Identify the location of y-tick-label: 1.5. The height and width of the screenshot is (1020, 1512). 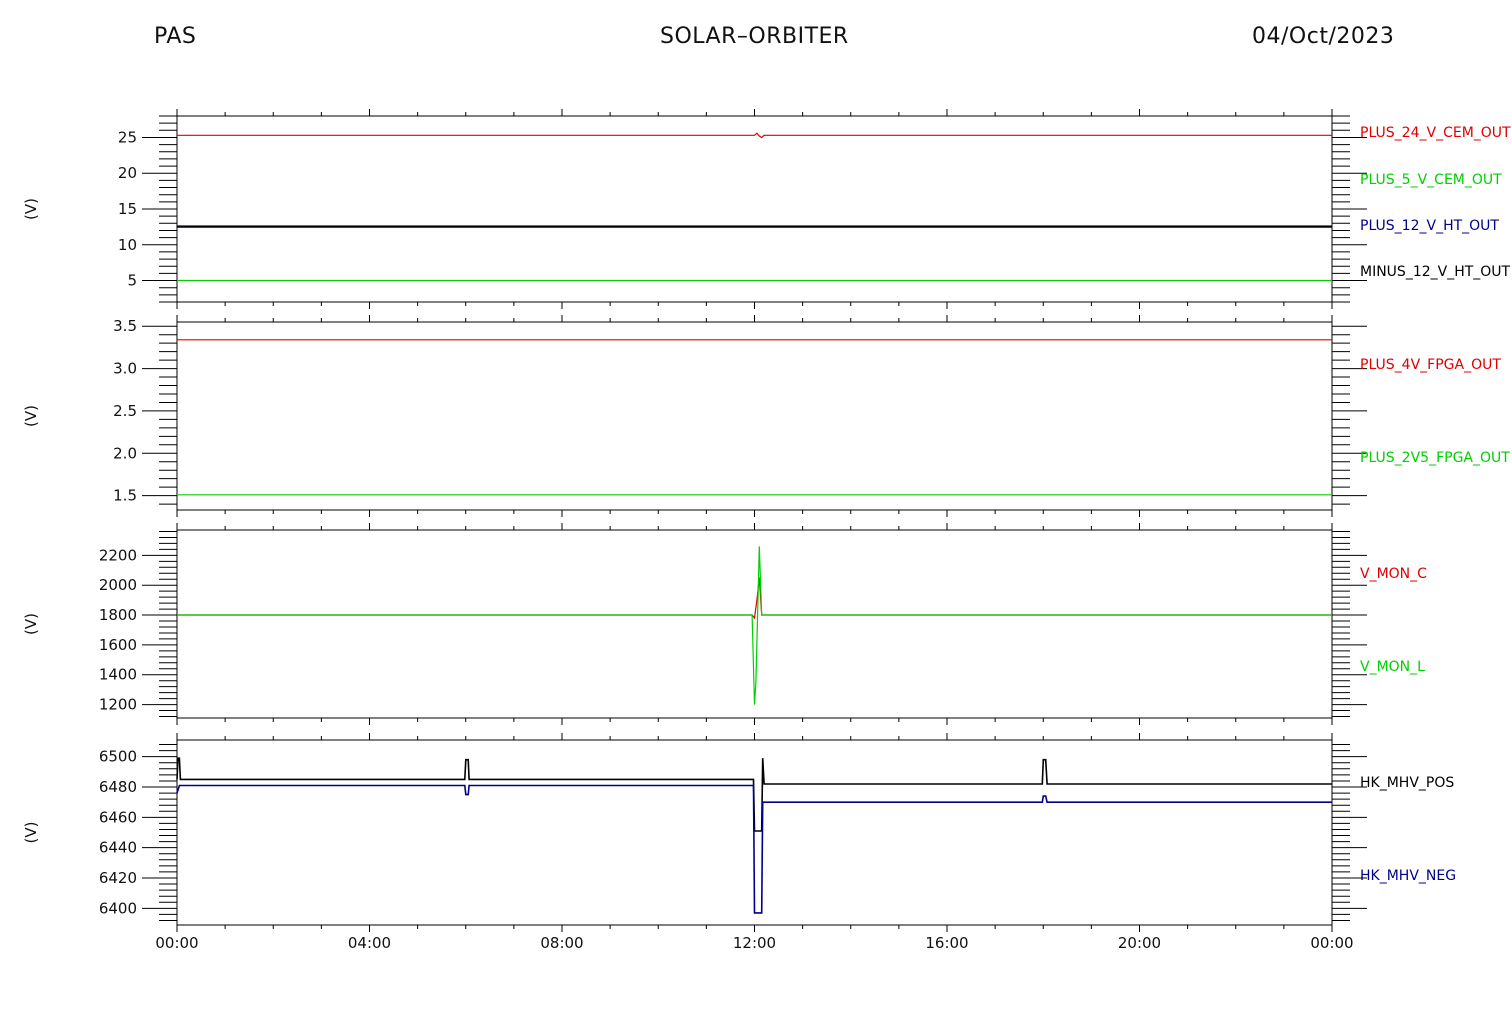
(125, 496).